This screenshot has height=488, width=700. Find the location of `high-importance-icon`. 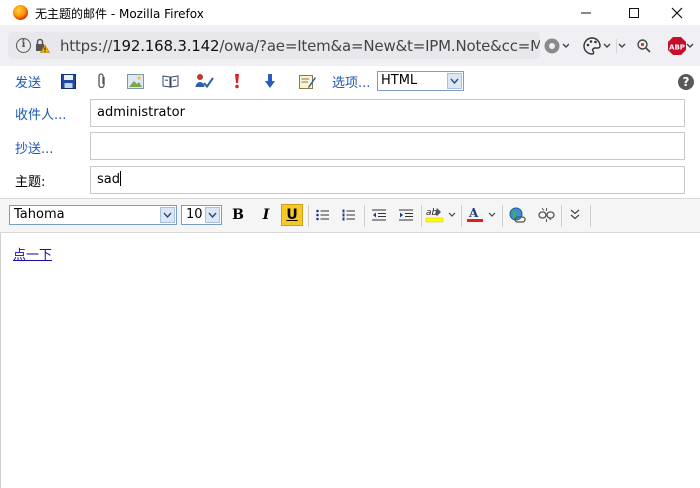

high-importance-icon is located at coordinates (237, 81).